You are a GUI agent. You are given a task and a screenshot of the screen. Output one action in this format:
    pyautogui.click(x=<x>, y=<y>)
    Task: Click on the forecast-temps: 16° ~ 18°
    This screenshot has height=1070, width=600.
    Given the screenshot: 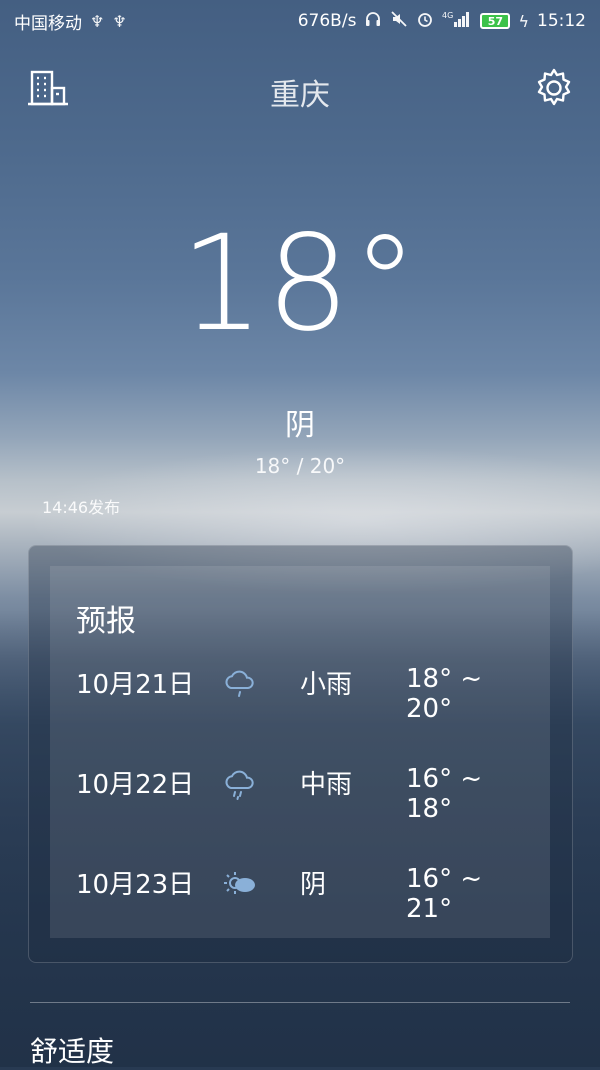 What is the action you would take?
    pyautogui.click(x=444, y=794)
    